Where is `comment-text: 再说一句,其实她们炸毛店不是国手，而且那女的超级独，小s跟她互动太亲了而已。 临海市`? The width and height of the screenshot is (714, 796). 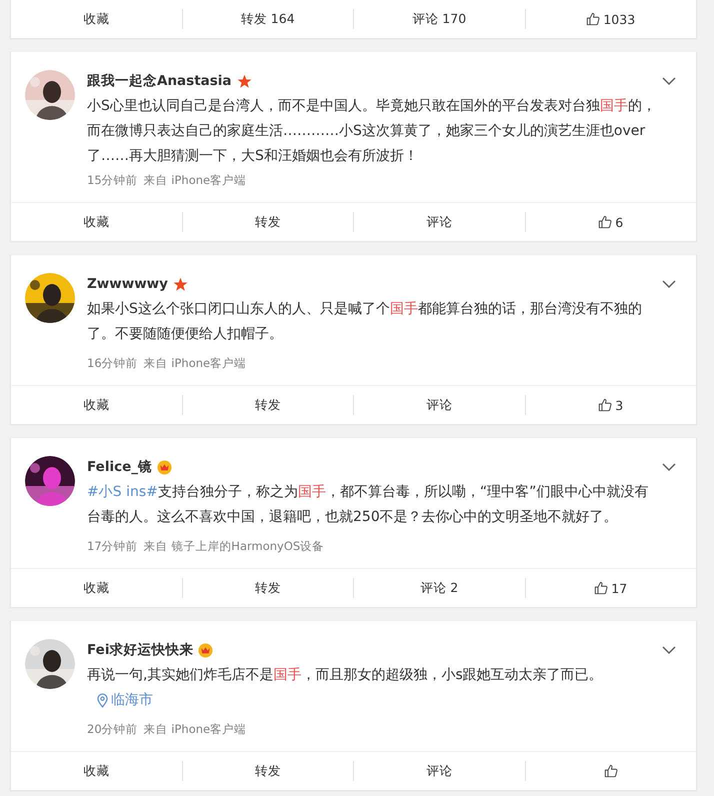
comment-text: 再说一句,其实她们炸毛店不是国手，而且那女的超级独，小s跟她互动太亲了而已。 临海市 is located at coordinates (374, 688).